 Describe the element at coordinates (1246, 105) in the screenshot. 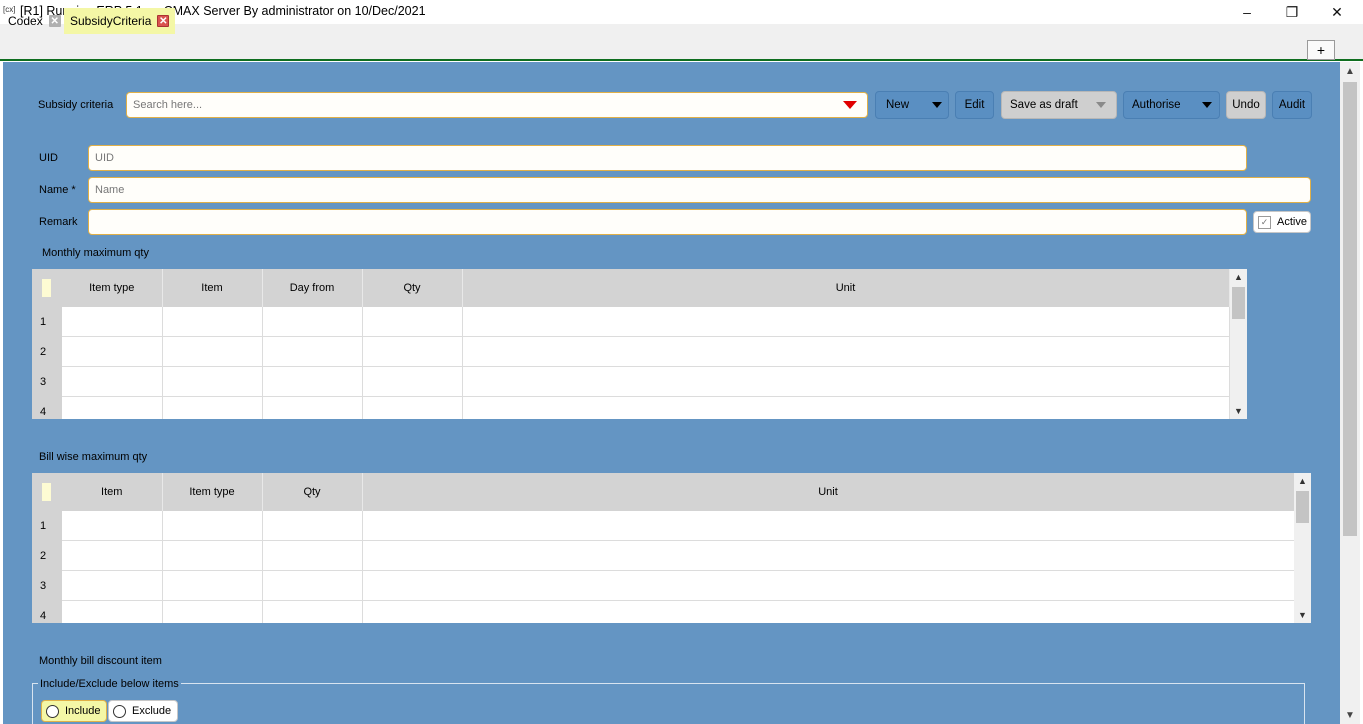

I see `undo-button: Undo` at that location.